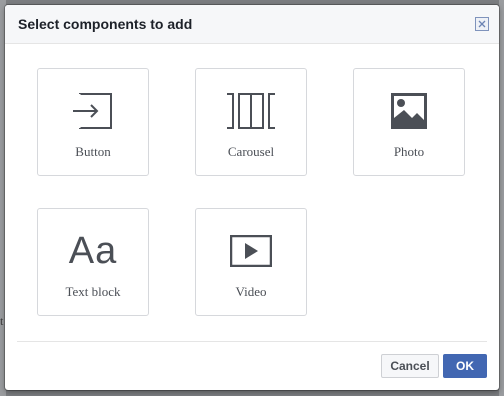  Describe the element at coordinates (252, 24) in the screenshot. I see `dialog-header: Select components to add` at that location.